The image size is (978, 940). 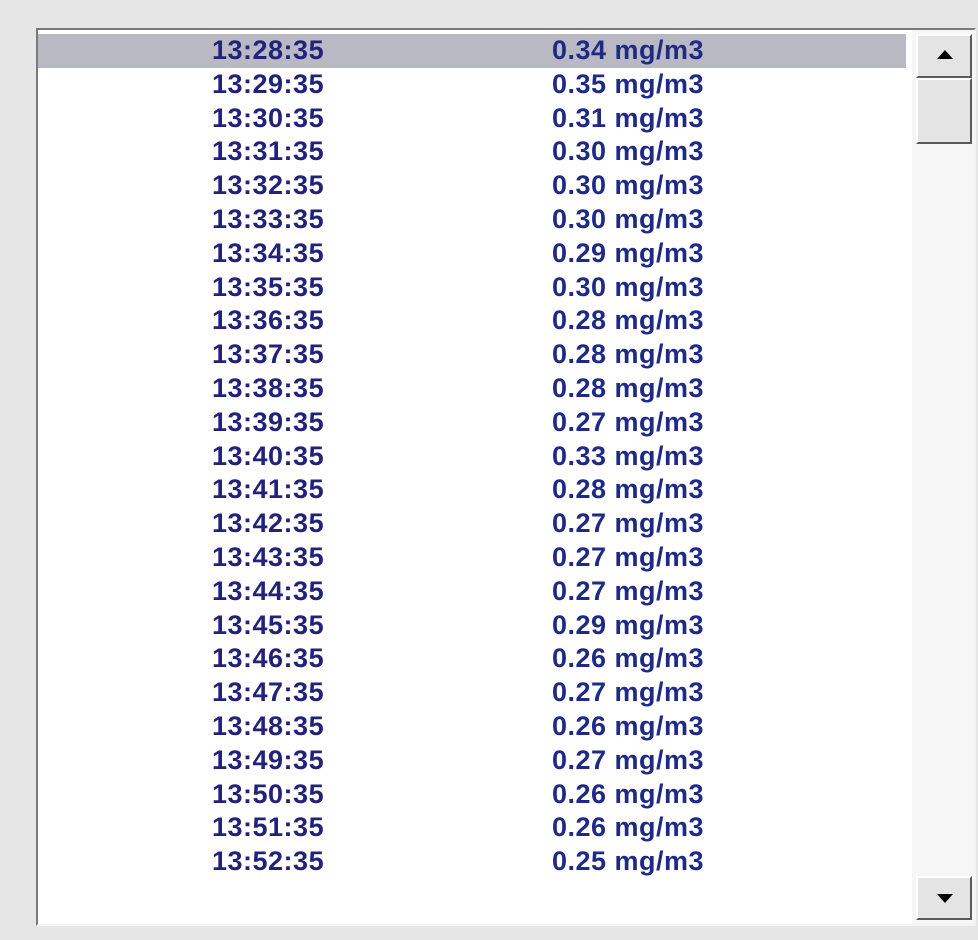 I want to click on time-cell: 13:35:35, so click(x=268, y=286).